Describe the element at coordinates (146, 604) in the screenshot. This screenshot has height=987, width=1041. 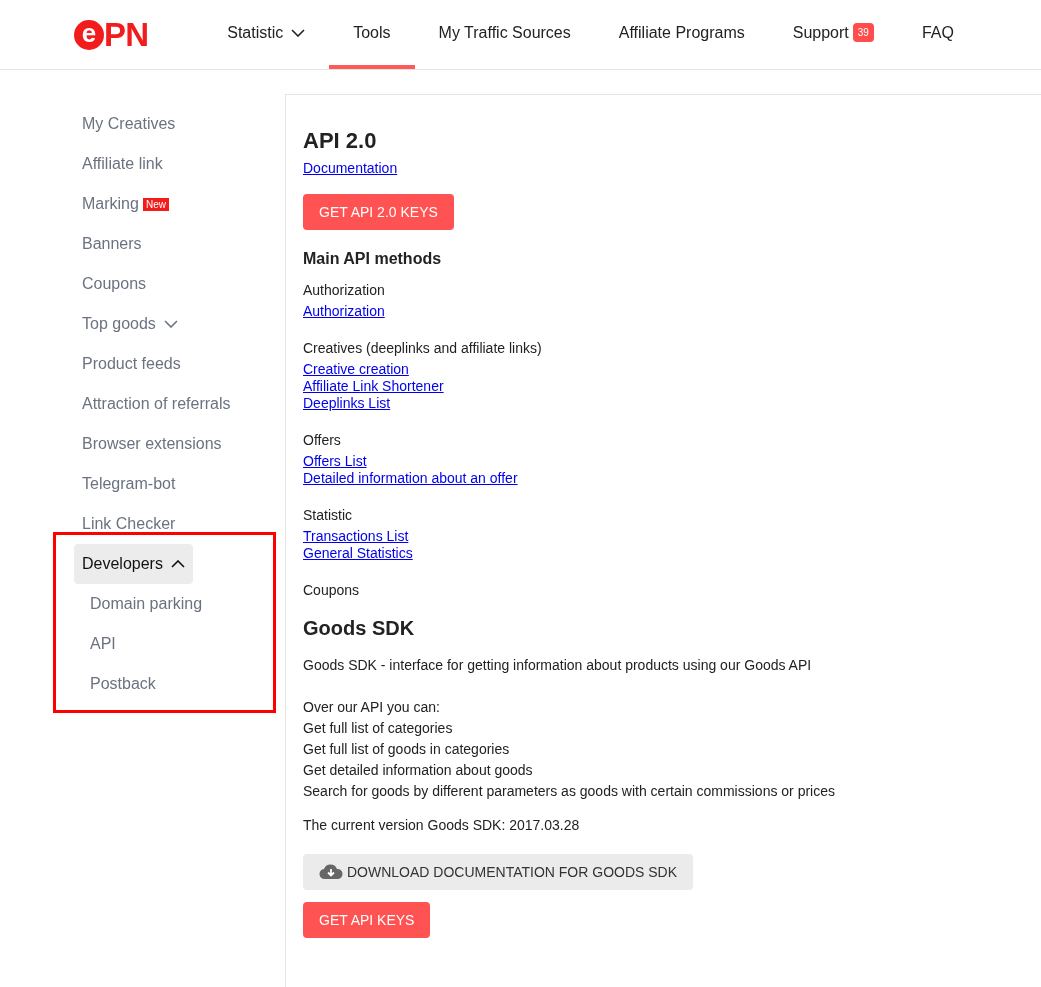
I see `sidebar-subitem: Domain parking` at that location.